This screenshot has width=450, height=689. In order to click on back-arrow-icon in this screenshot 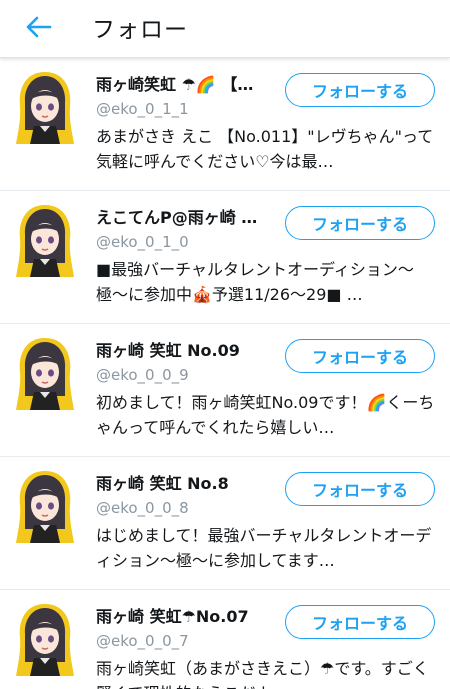, I will do `click(39, 27)`.